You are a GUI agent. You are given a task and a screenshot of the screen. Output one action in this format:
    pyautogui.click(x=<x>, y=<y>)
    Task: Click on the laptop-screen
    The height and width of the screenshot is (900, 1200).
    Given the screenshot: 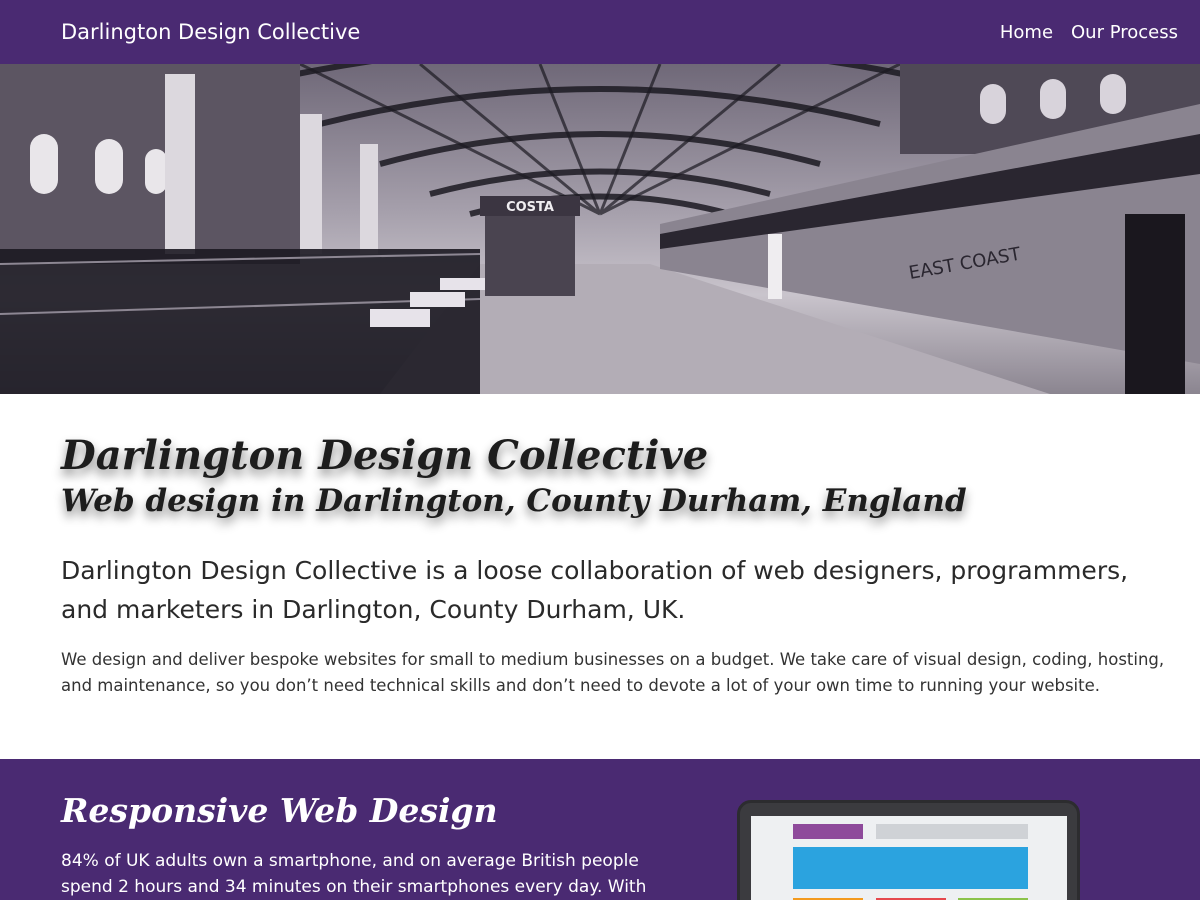 What is the action you would take?
    pyautogui.click(x=909, y=858)
    